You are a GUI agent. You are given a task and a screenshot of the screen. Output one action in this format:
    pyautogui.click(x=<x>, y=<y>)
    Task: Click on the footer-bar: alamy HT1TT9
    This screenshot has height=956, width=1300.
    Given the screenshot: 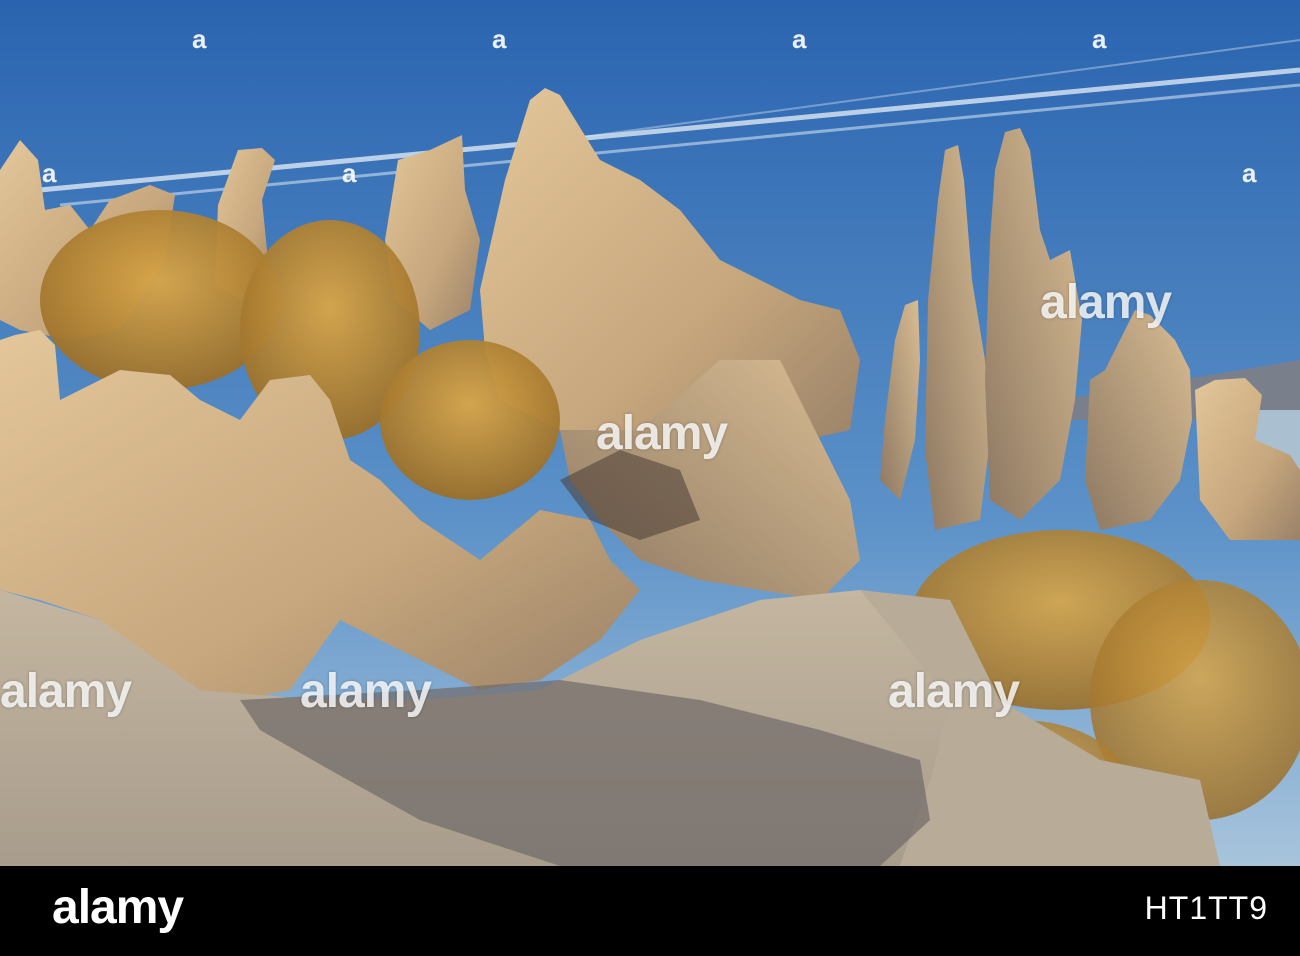 What is the action you would take?
    pyautogui.click(x=650, y=911)
    